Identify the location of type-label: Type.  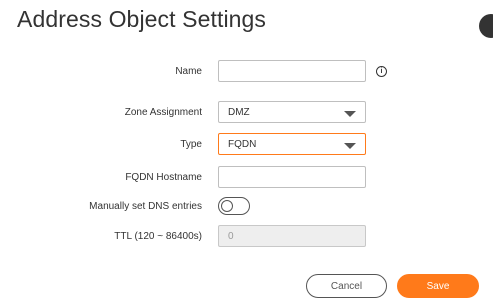
(191, 144).